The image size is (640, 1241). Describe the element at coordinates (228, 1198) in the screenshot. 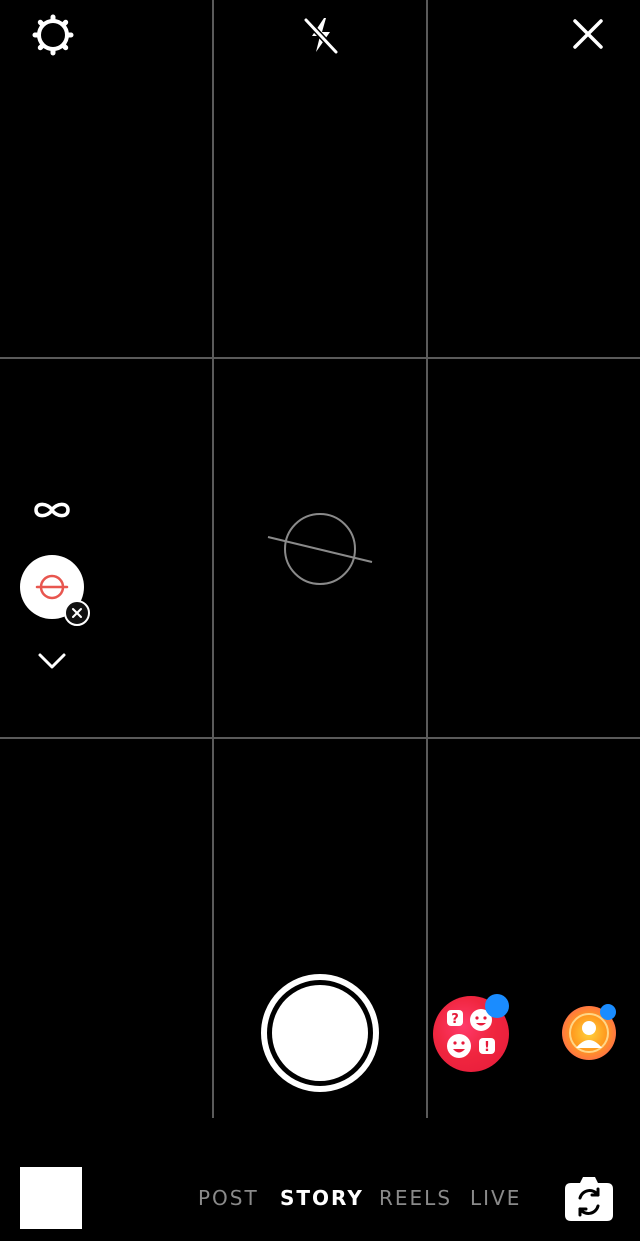

I see `tab-post: POST` at that location.